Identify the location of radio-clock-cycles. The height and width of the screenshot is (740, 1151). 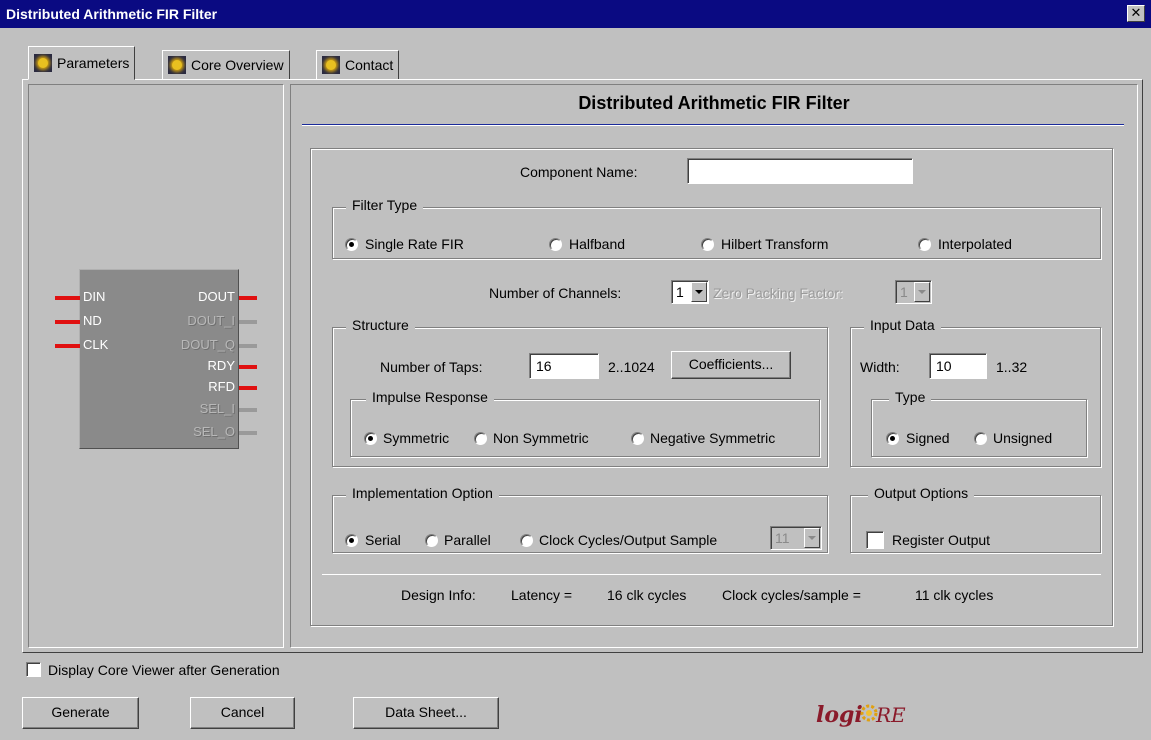
(526, 540).